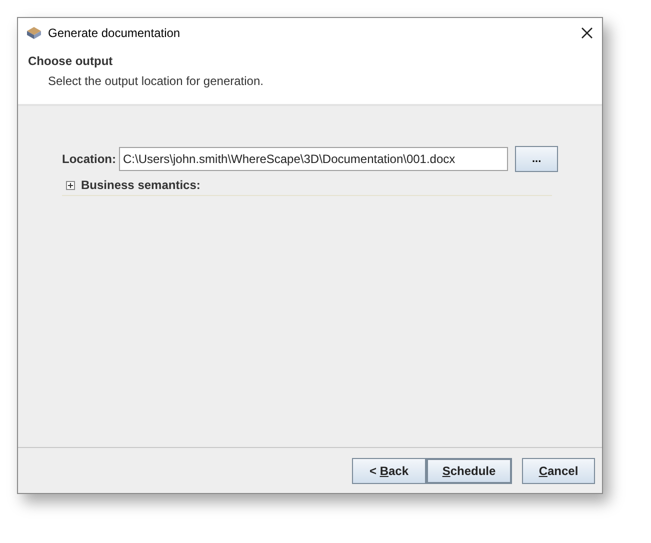  I want to click on cube-icon, so click(34, 33).